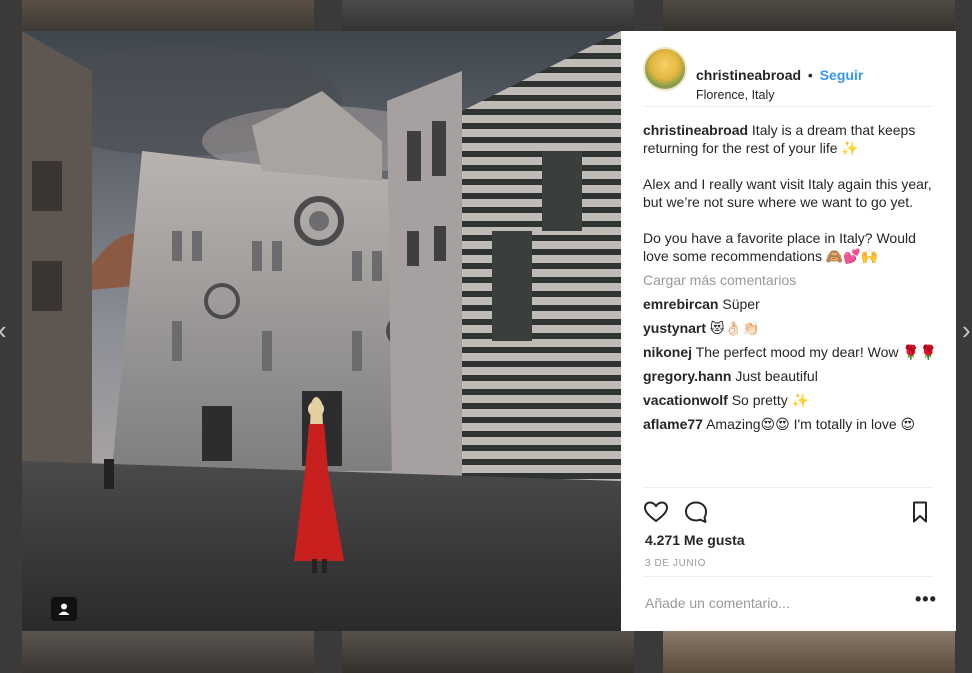  I want to click on caption-username: christineabroad, so click(695, 130).